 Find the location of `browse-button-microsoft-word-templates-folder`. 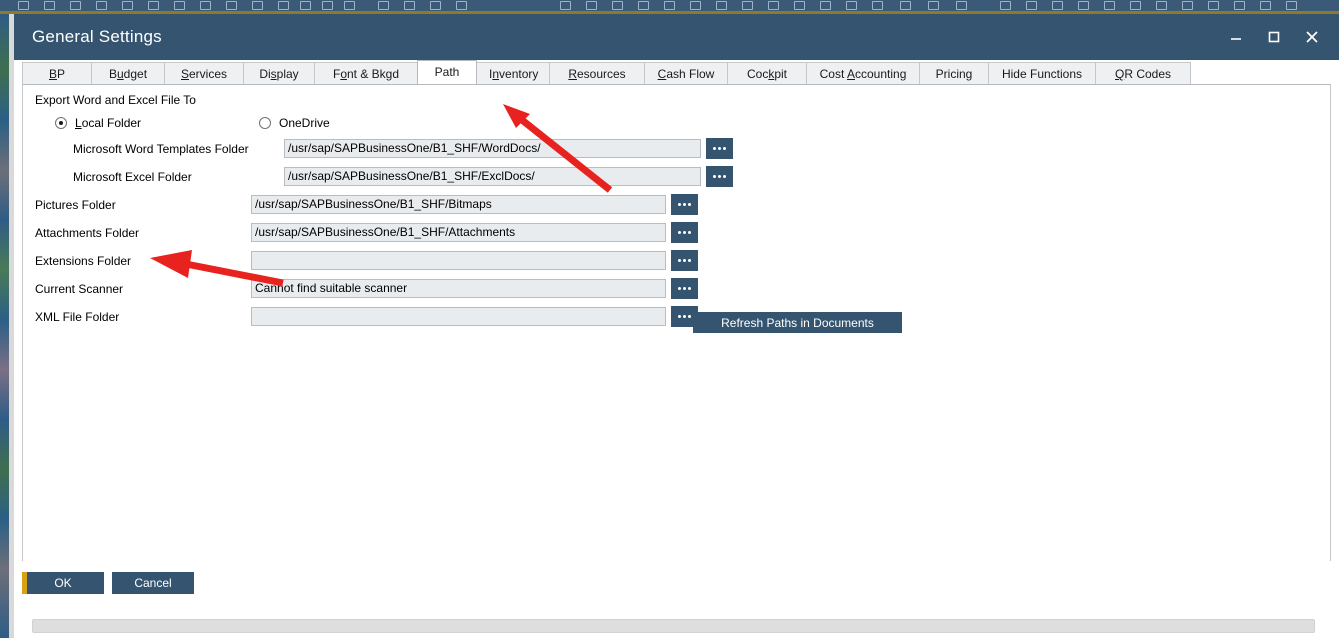

browse-button-microsoft-word-templates-folder is located at coordinates (719, 148).